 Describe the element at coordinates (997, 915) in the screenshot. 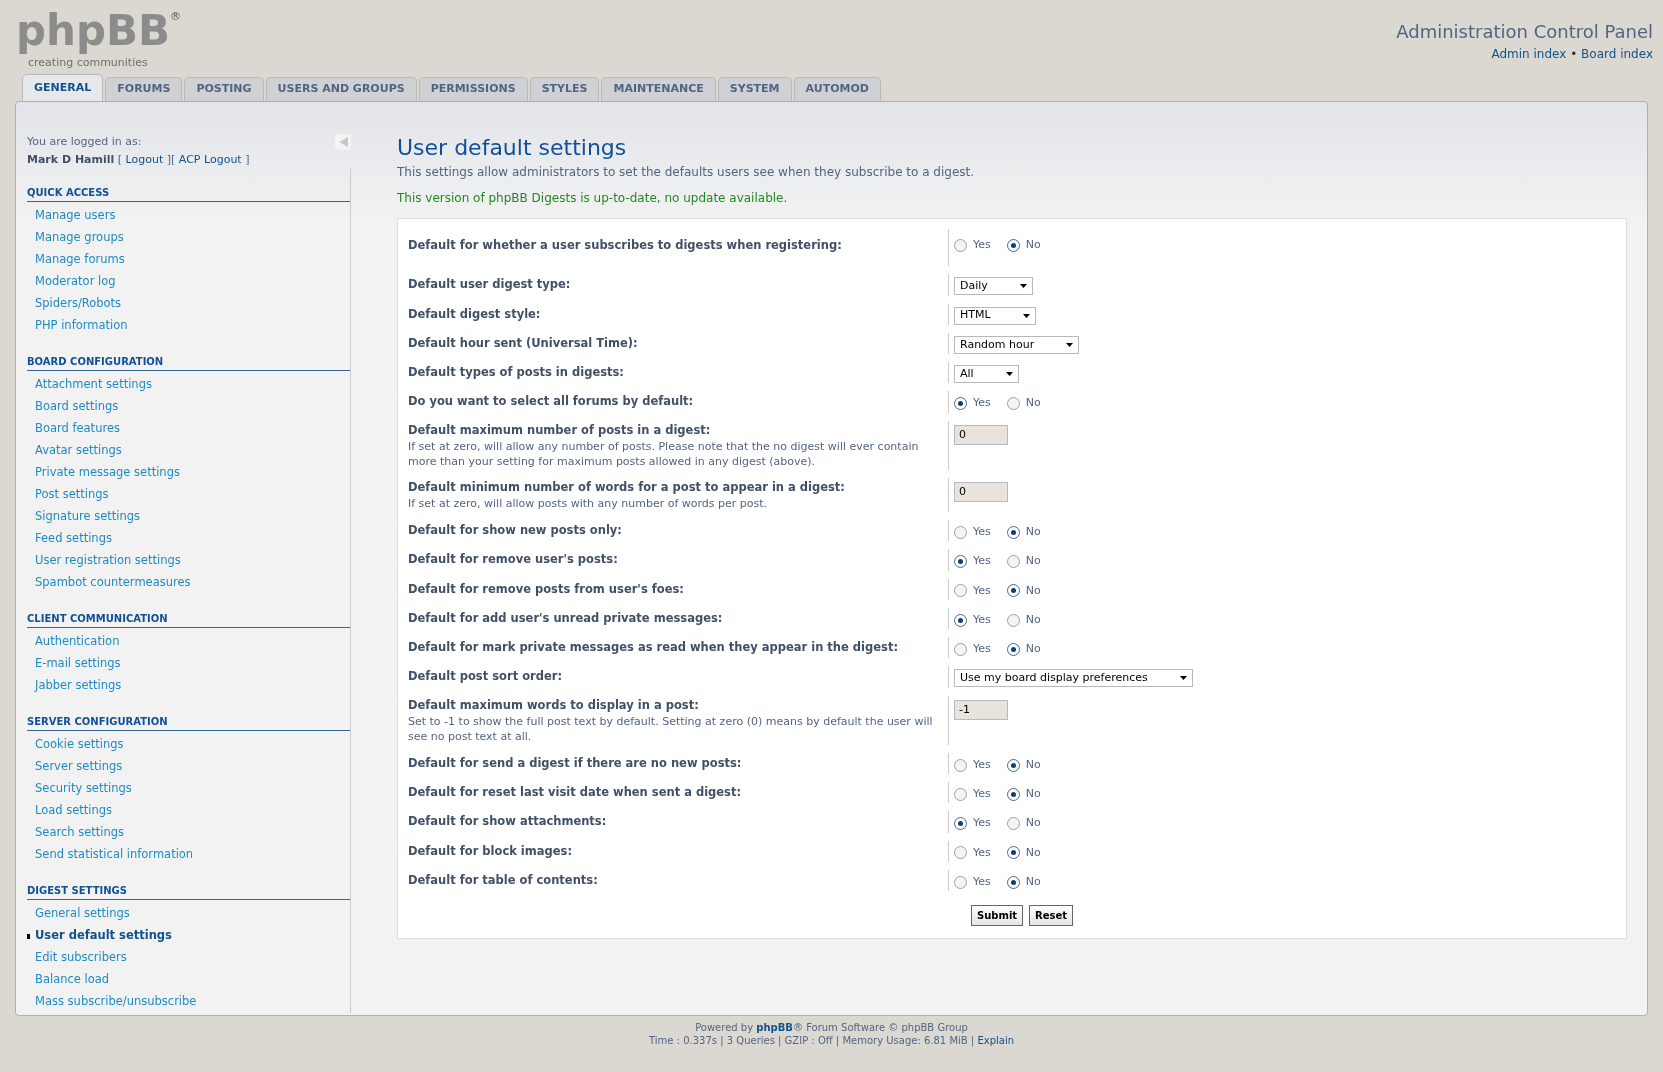

I see `form-button: Submit` at that location.